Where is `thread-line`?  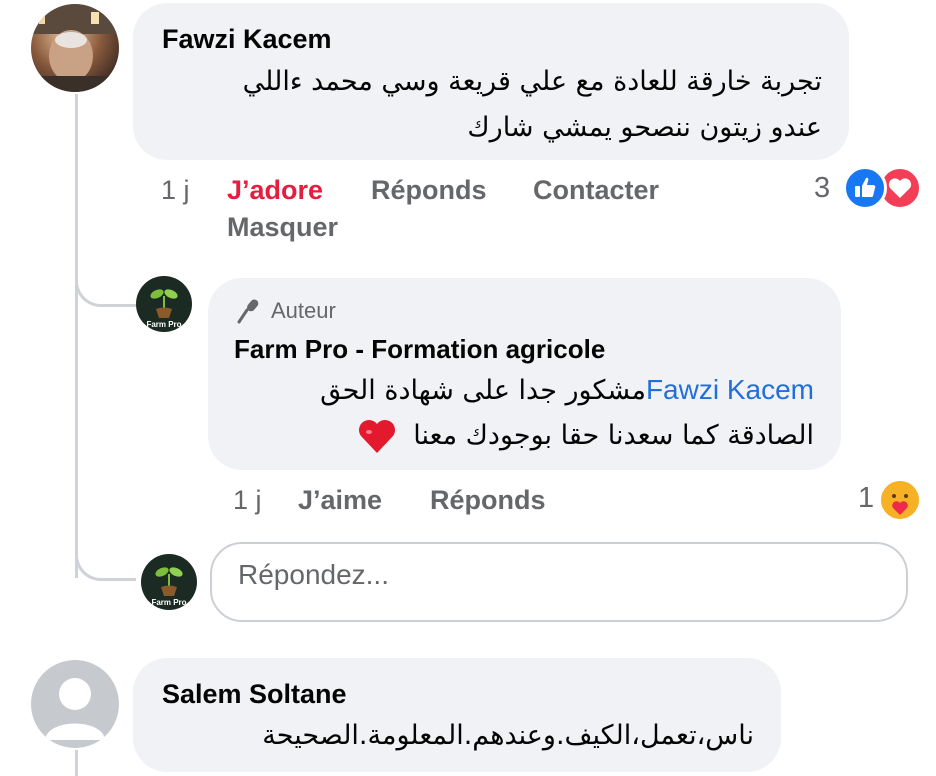
thread-line is located at coordinates (76, 336).